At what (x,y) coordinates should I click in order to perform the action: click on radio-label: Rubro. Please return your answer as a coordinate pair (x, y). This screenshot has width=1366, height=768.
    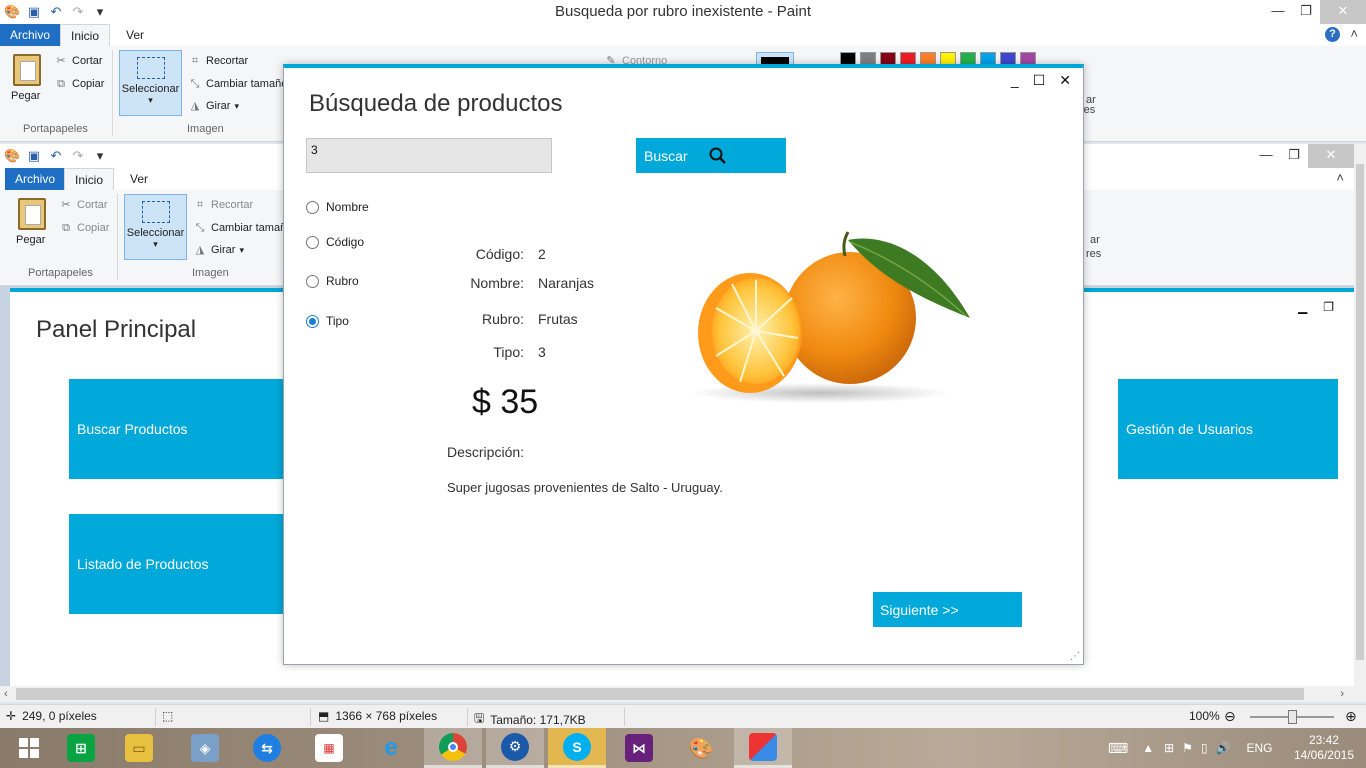
    Looking at the image, I should click on (342, 281).